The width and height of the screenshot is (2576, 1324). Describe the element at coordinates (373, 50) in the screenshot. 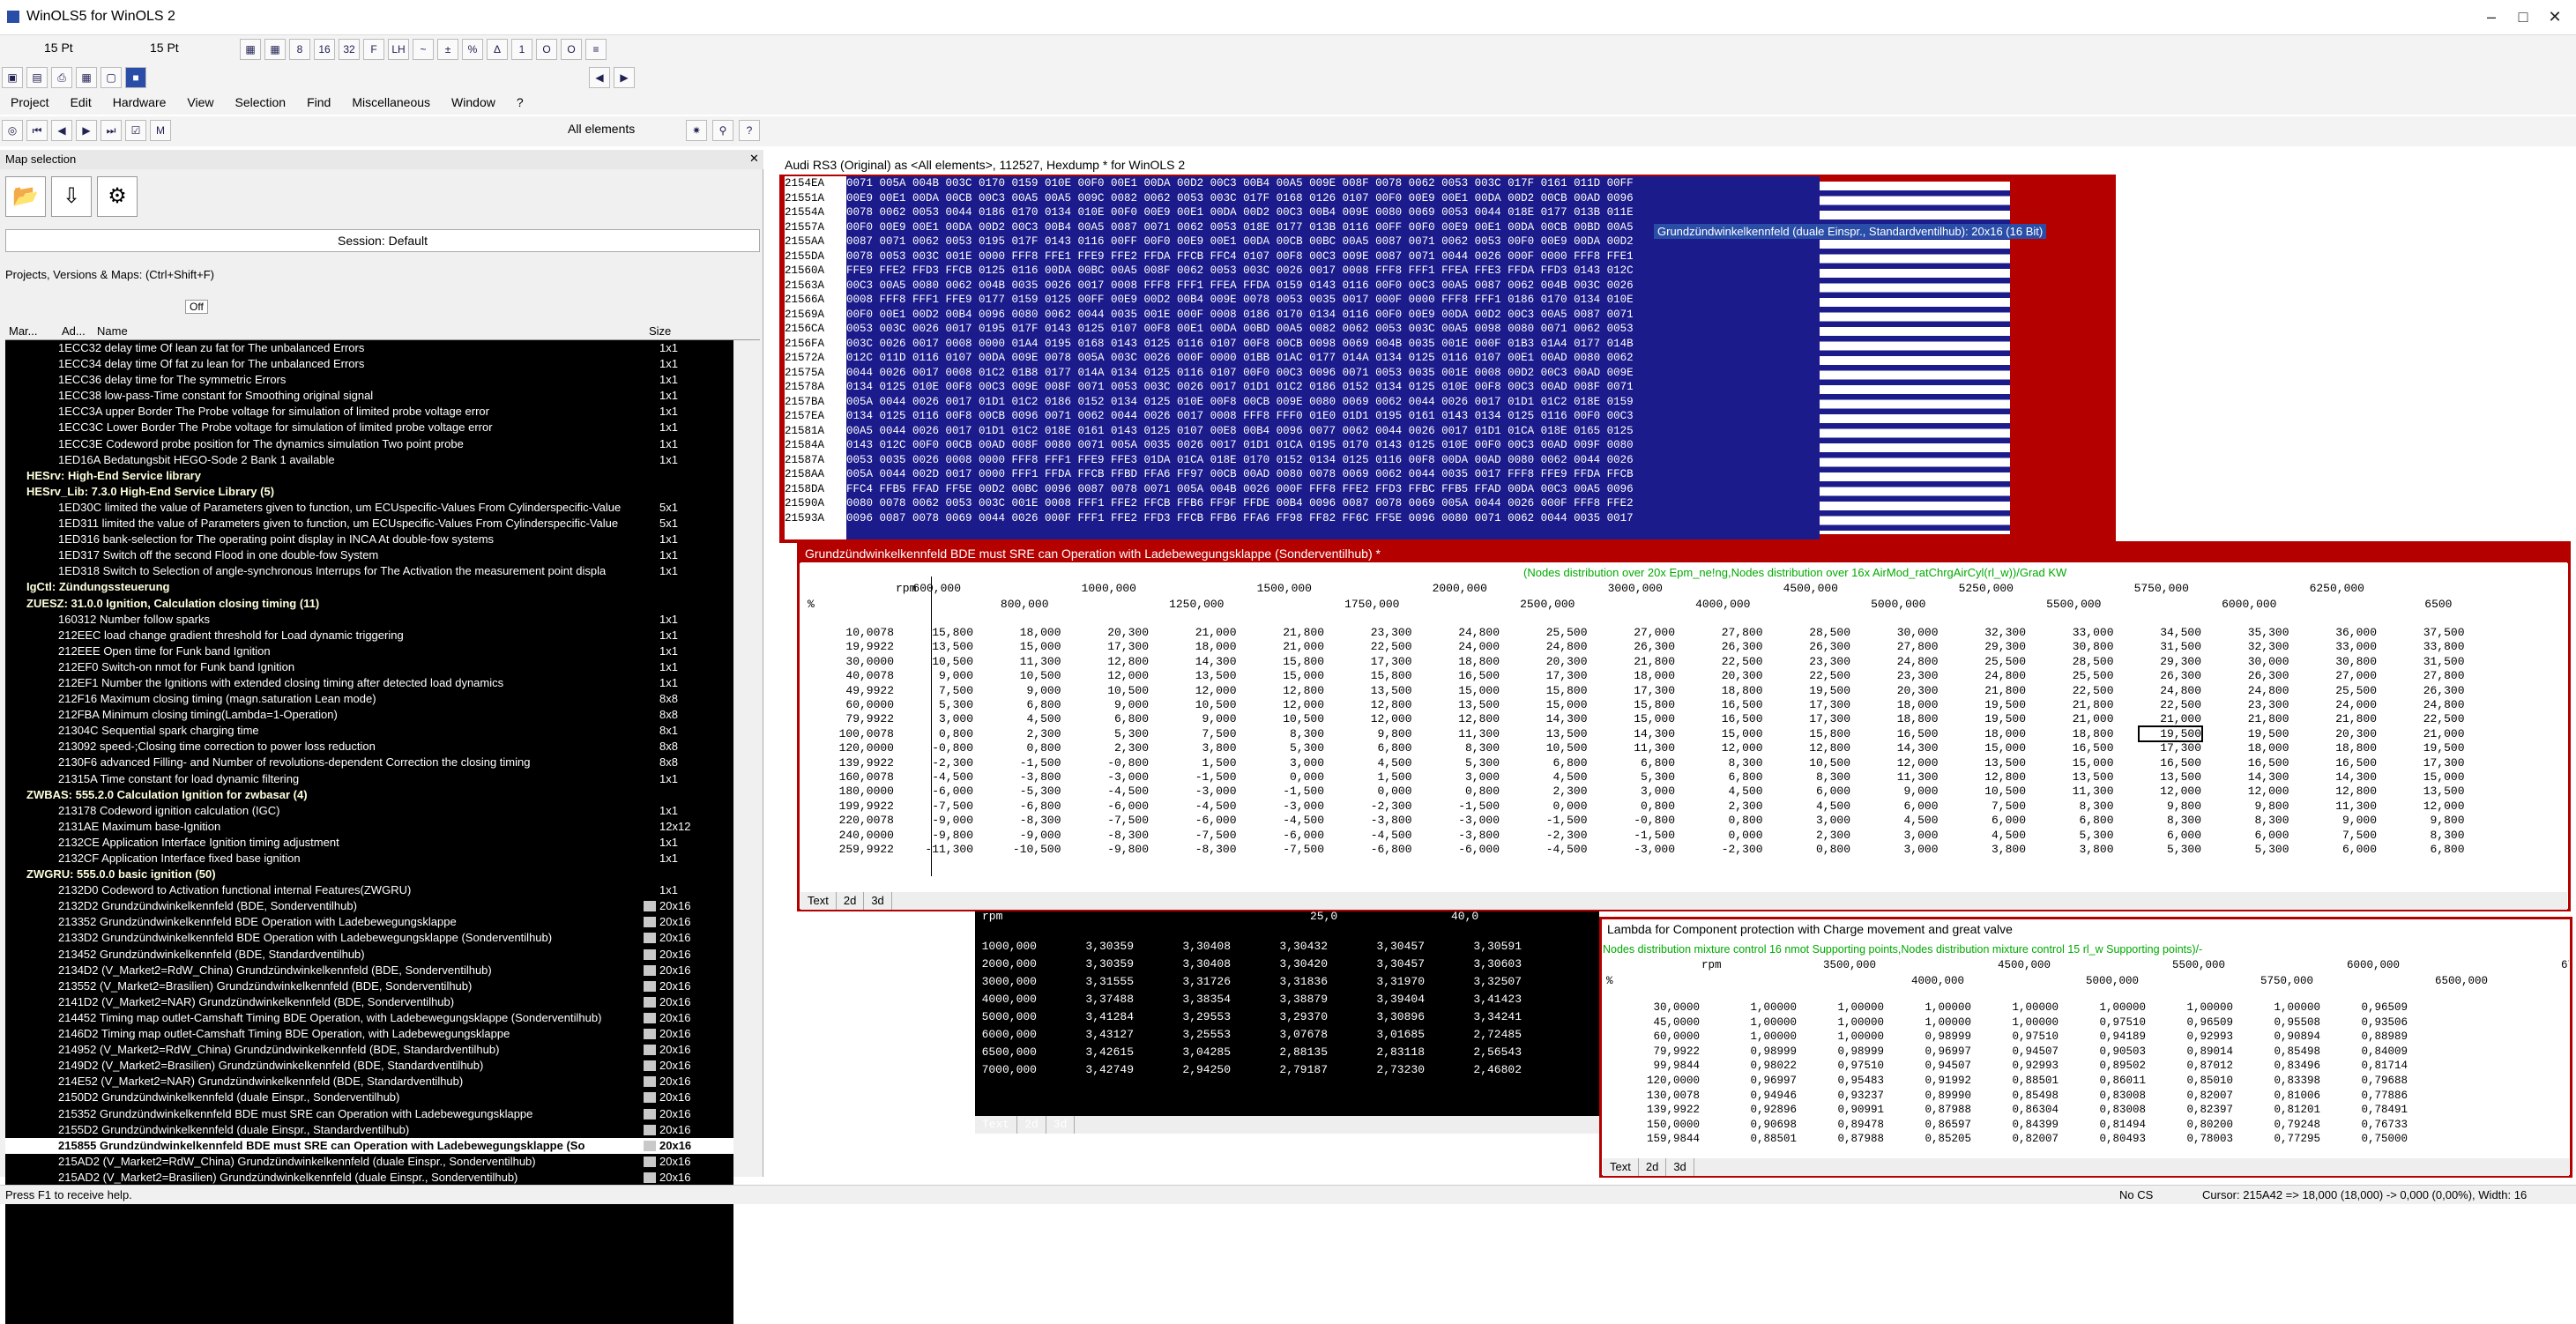

I see `float-icon: F` at that location.